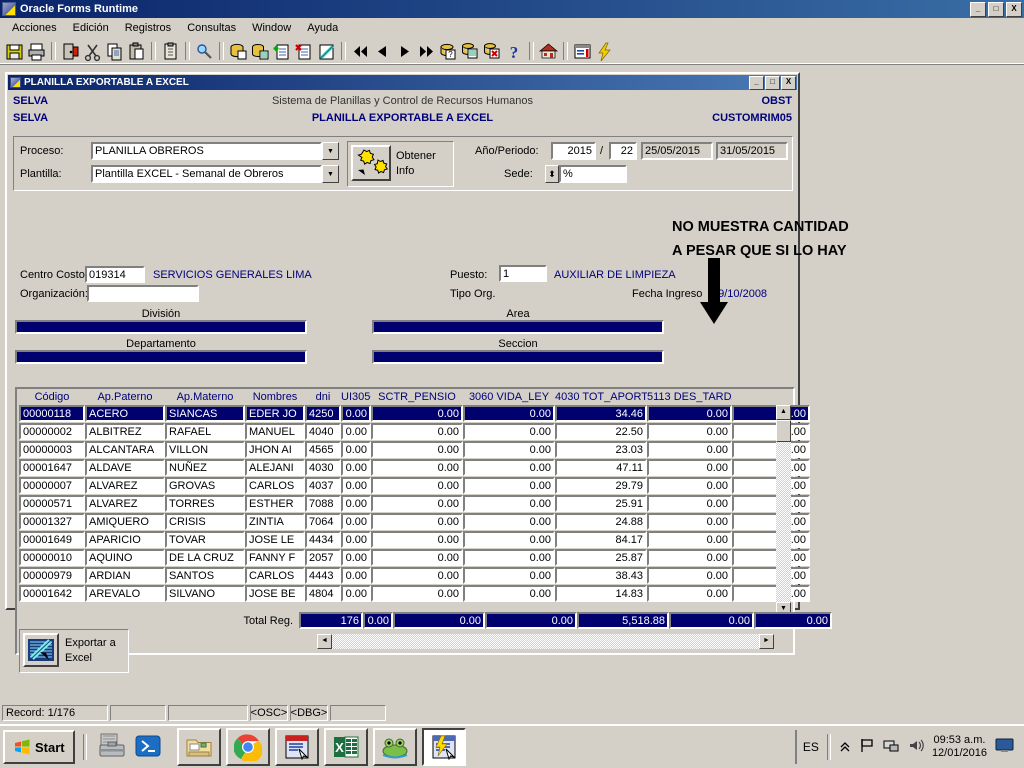 Image resolution: width=1024 pixels, height=768 pixels. I want to click on cut-icon, so click(92, 51).